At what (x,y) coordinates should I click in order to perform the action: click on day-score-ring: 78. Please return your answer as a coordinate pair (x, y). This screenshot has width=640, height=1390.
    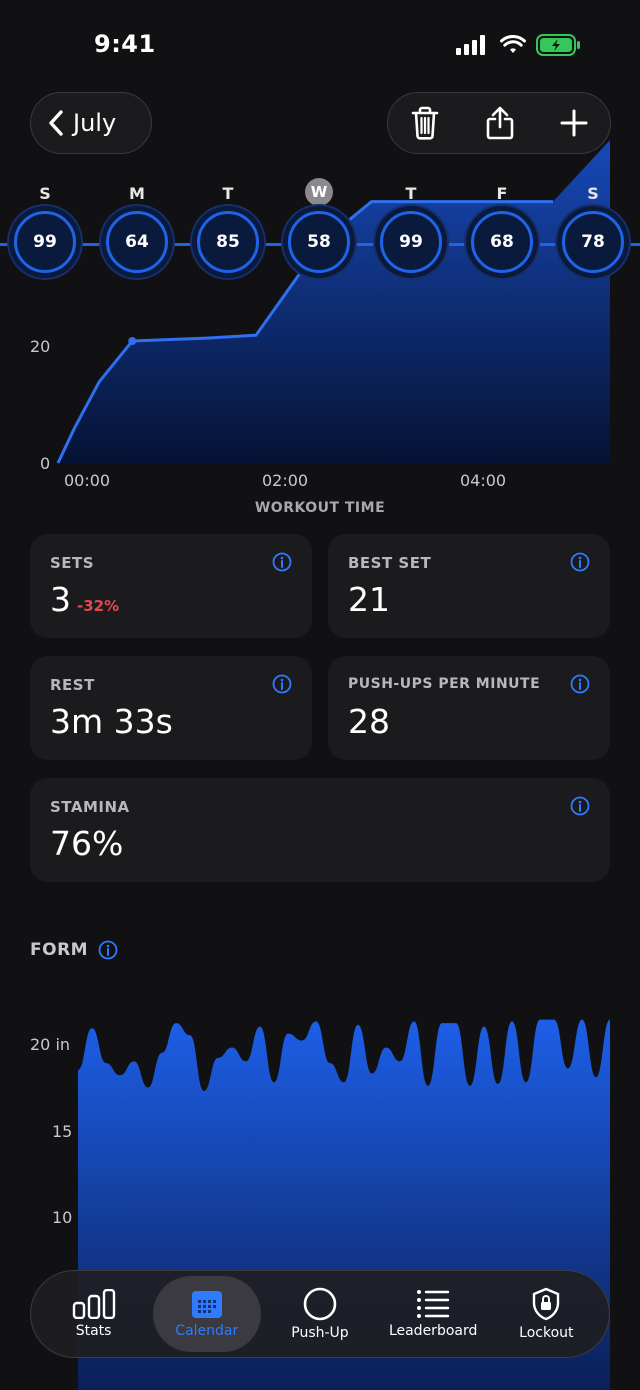
    Looking at the image, I should click on (593, 242).